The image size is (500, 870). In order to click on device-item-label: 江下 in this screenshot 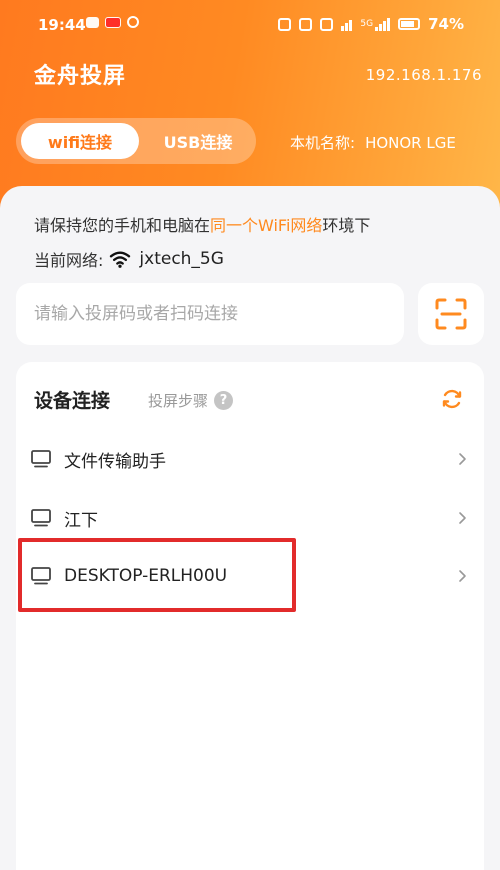, I will do `click(81, 520)`.